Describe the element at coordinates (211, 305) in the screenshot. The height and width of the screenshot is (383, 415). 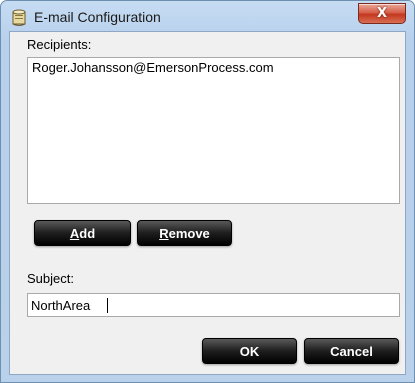
I see `subject-input` at that location.